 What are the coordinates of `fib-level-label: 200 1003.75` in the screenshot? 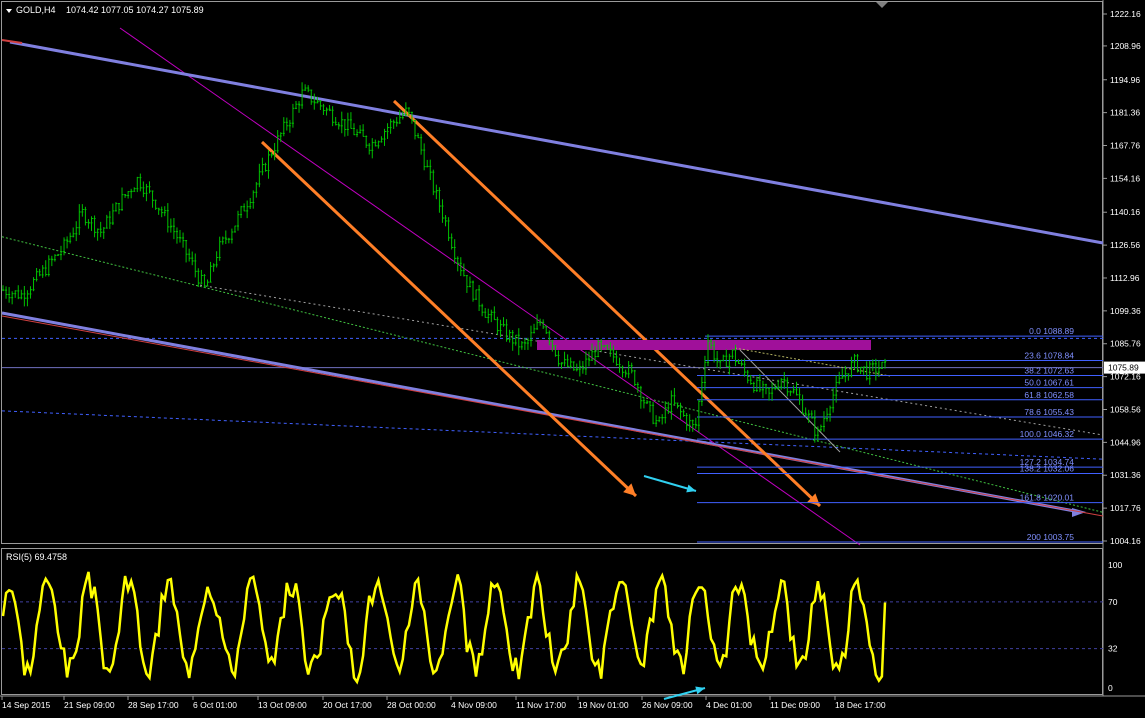 It's located at (1051, 537).